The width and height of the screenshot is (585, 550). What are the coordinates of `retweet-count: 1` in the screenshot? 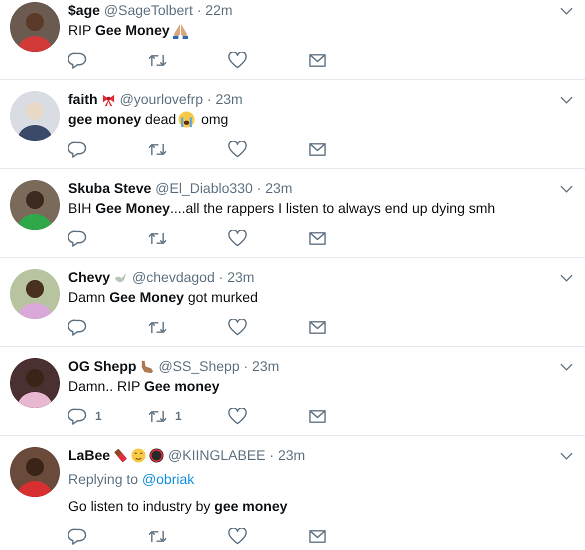 It's located at (178, 416).